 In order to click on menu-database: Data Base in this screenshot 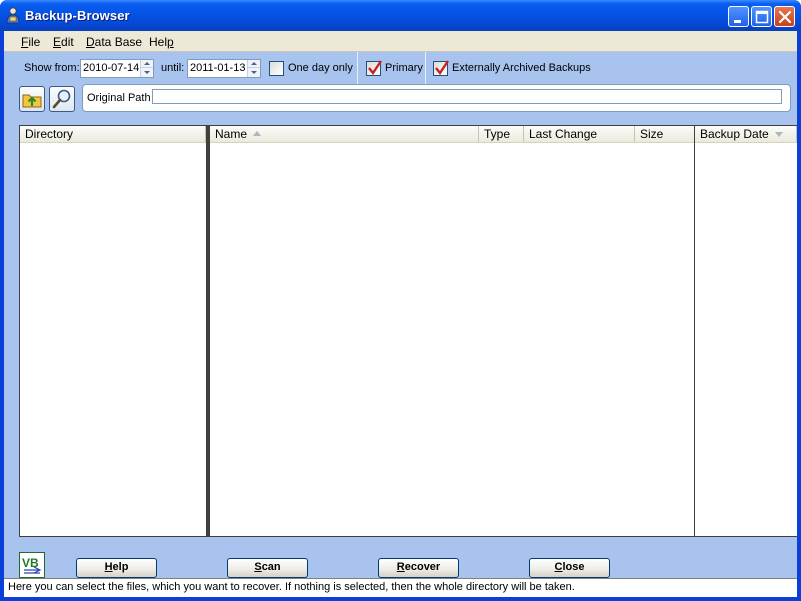, I will do `click(114, 42)`.